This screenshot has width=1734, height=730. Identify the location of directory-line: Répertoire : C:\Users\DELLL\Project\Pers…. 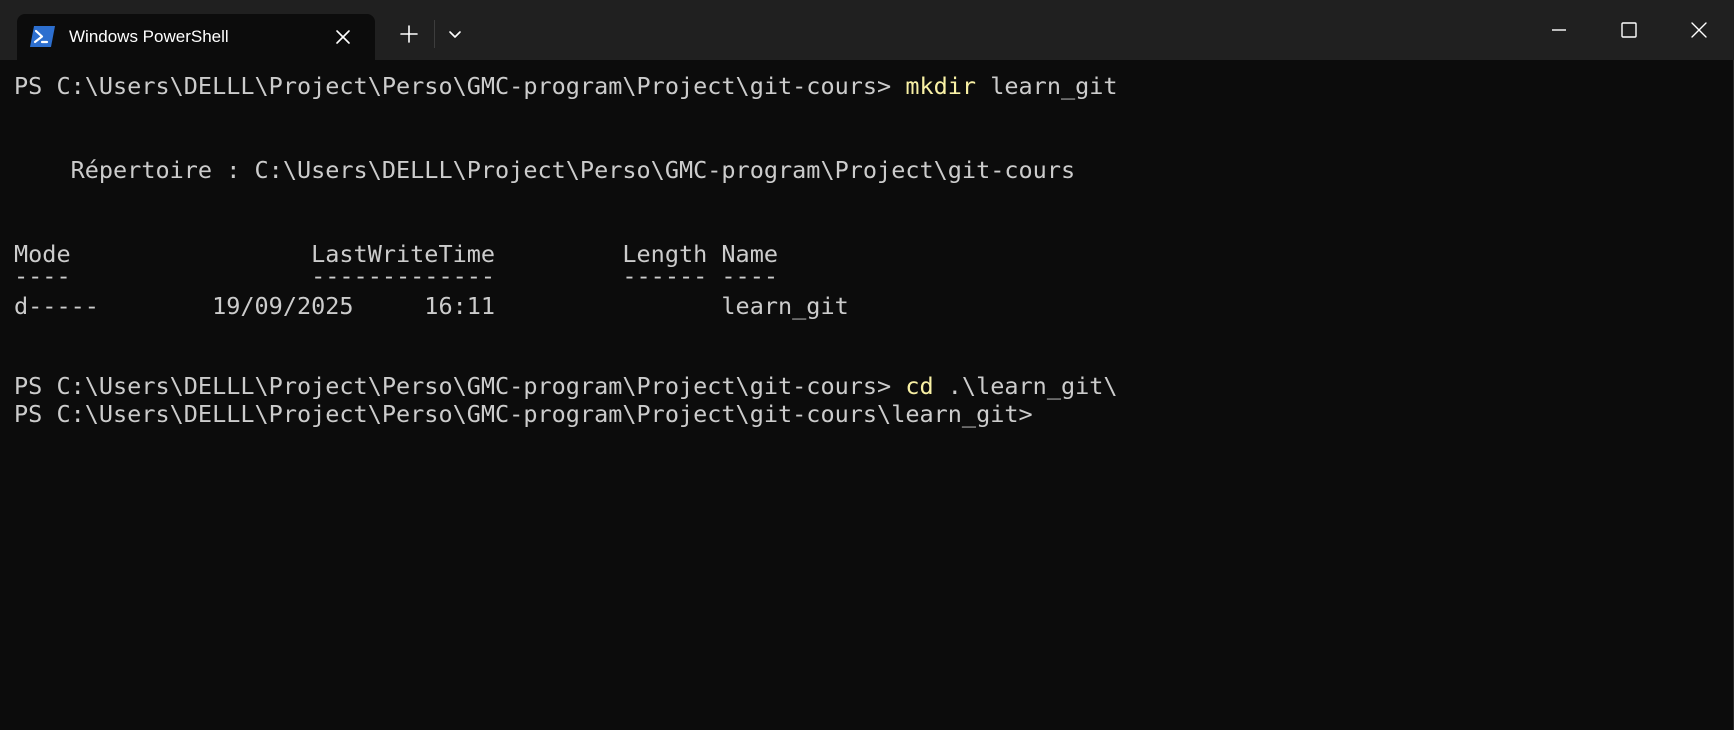
(545, 170).